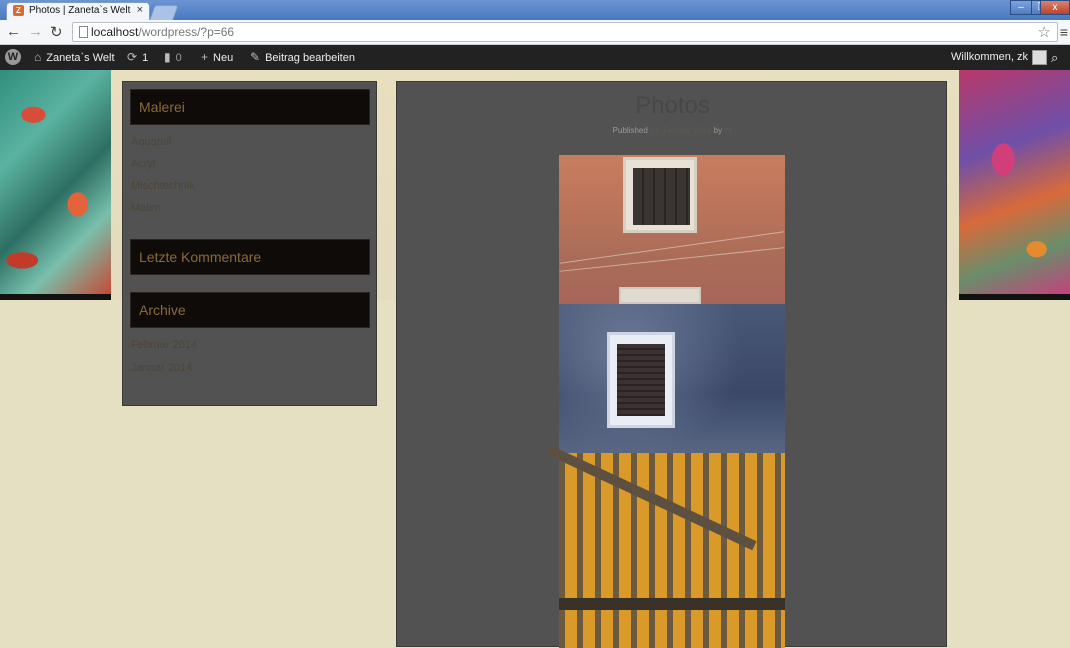  Describe the element at coordinates (672, 105) in the screenshot. I see `page-title: Photos` at that location.